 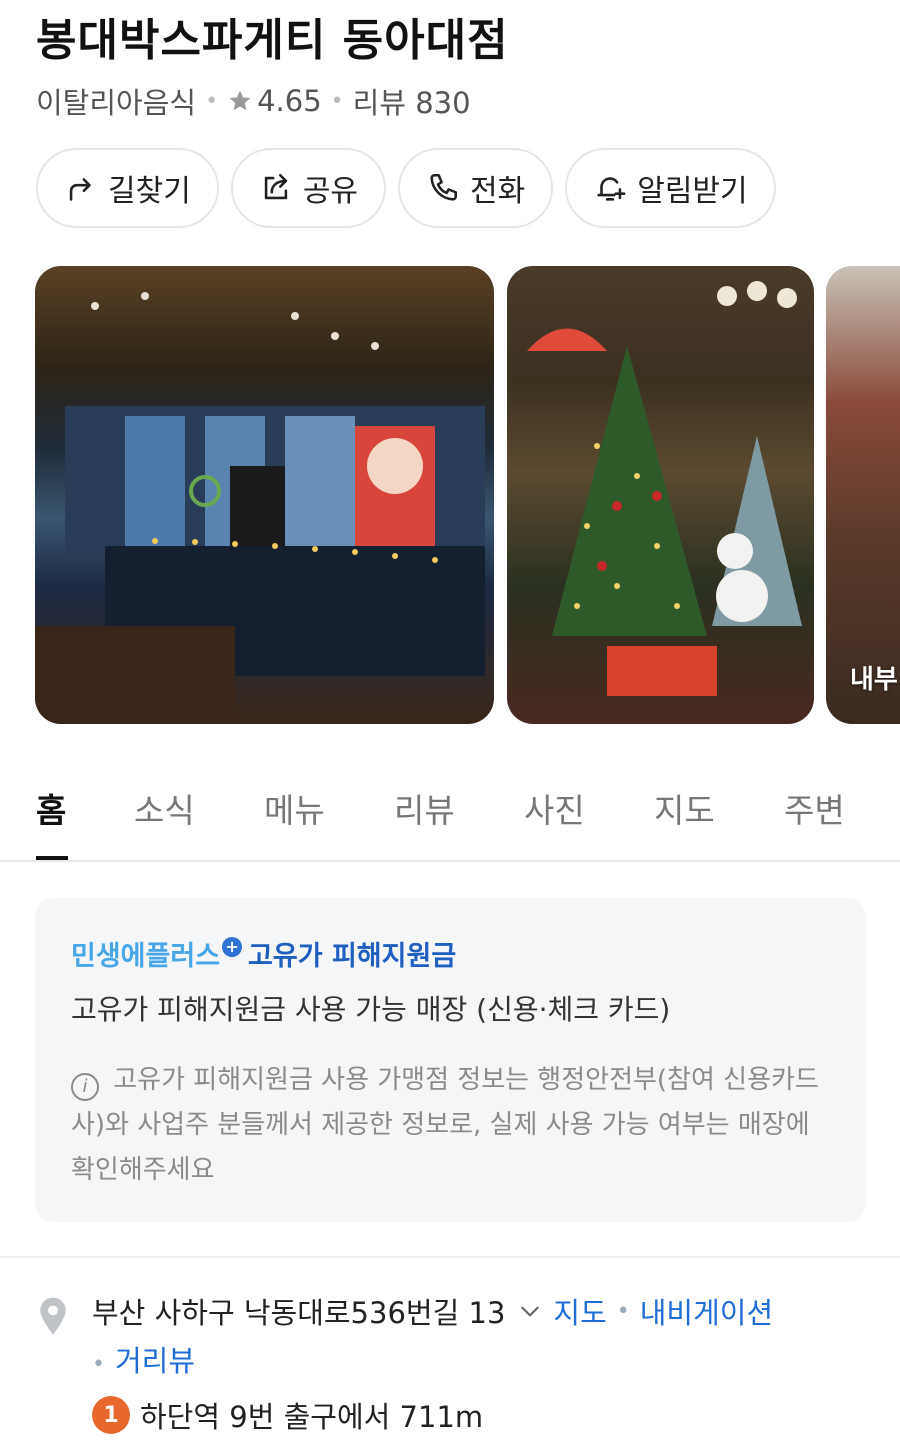 What do you see at coordinates (294, 808) in the screenshot?
I see `tab-menu: 메뉴` at bounding box center [294, 808].